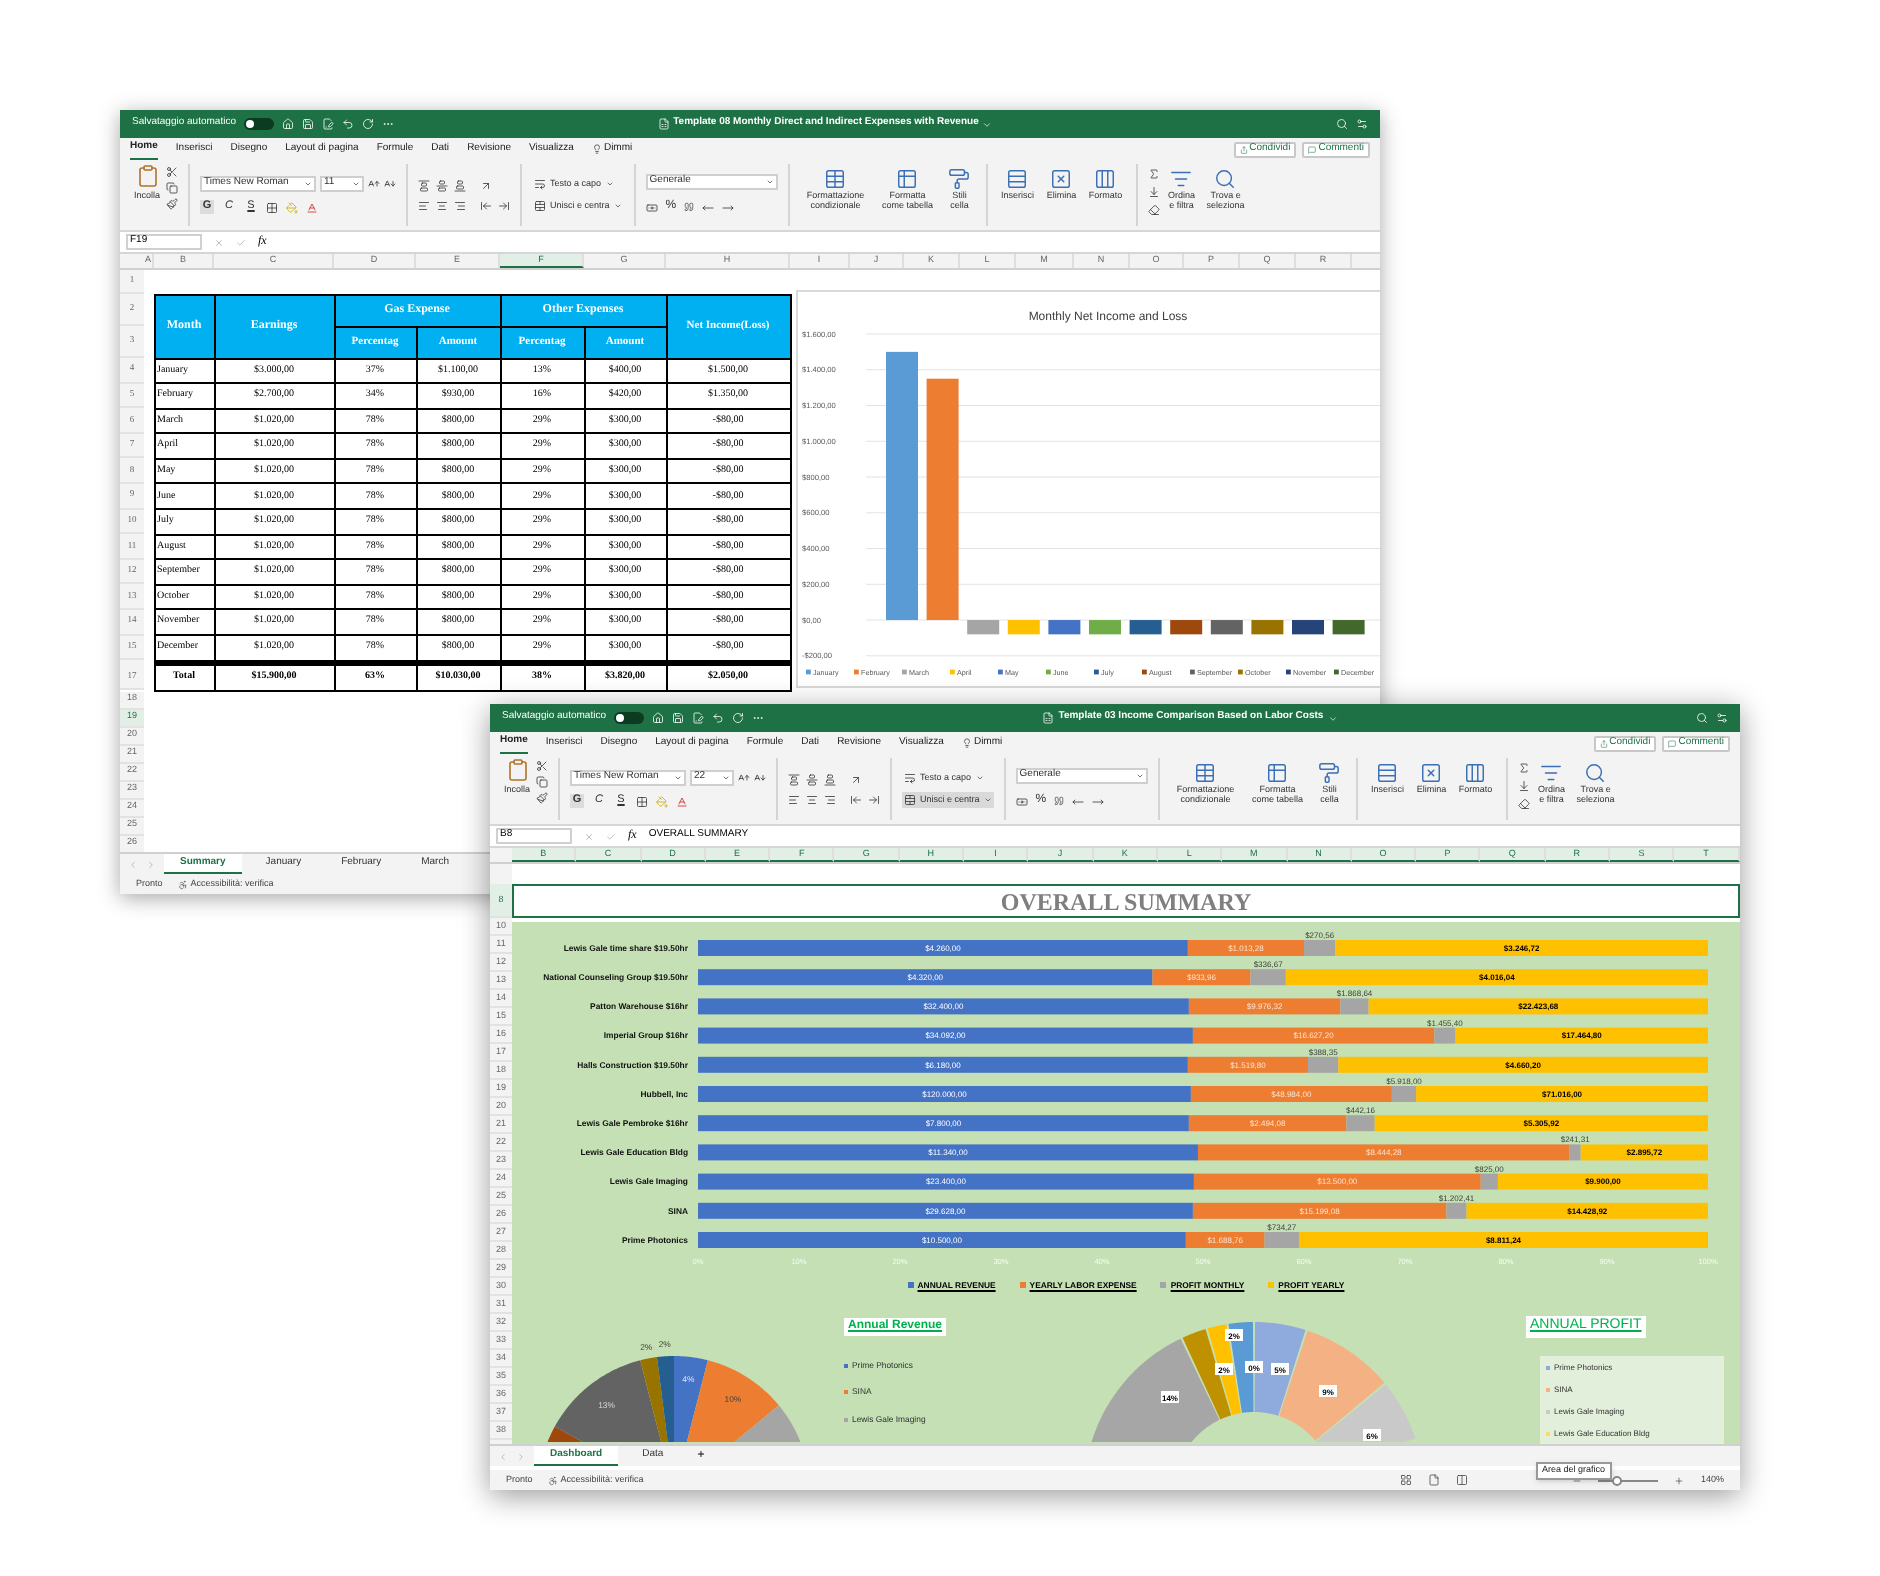 This screenshot has width=1880, height=1576. I want to click on share-icon, so click(1603, 743).